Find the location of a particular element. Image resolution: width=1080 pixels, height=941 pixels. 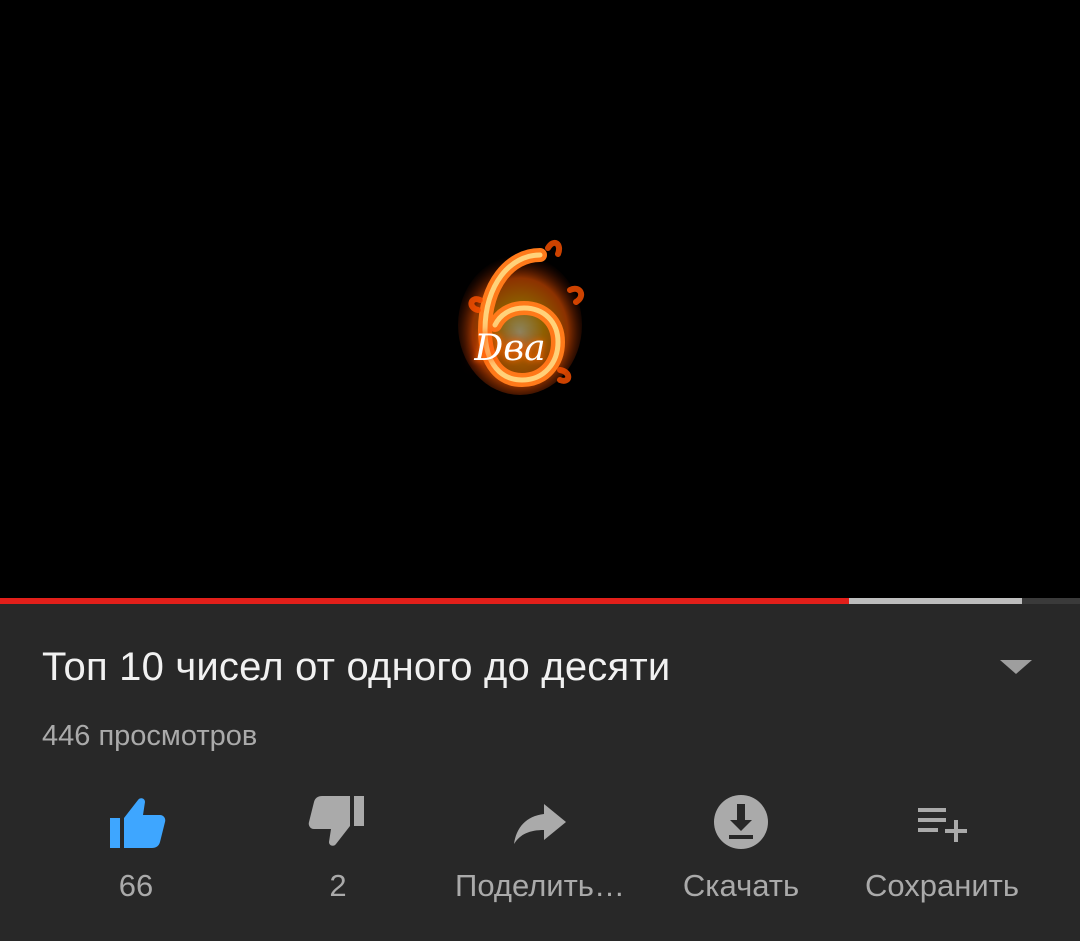

thumbs-down-icon is located at coordinates (336, 821).